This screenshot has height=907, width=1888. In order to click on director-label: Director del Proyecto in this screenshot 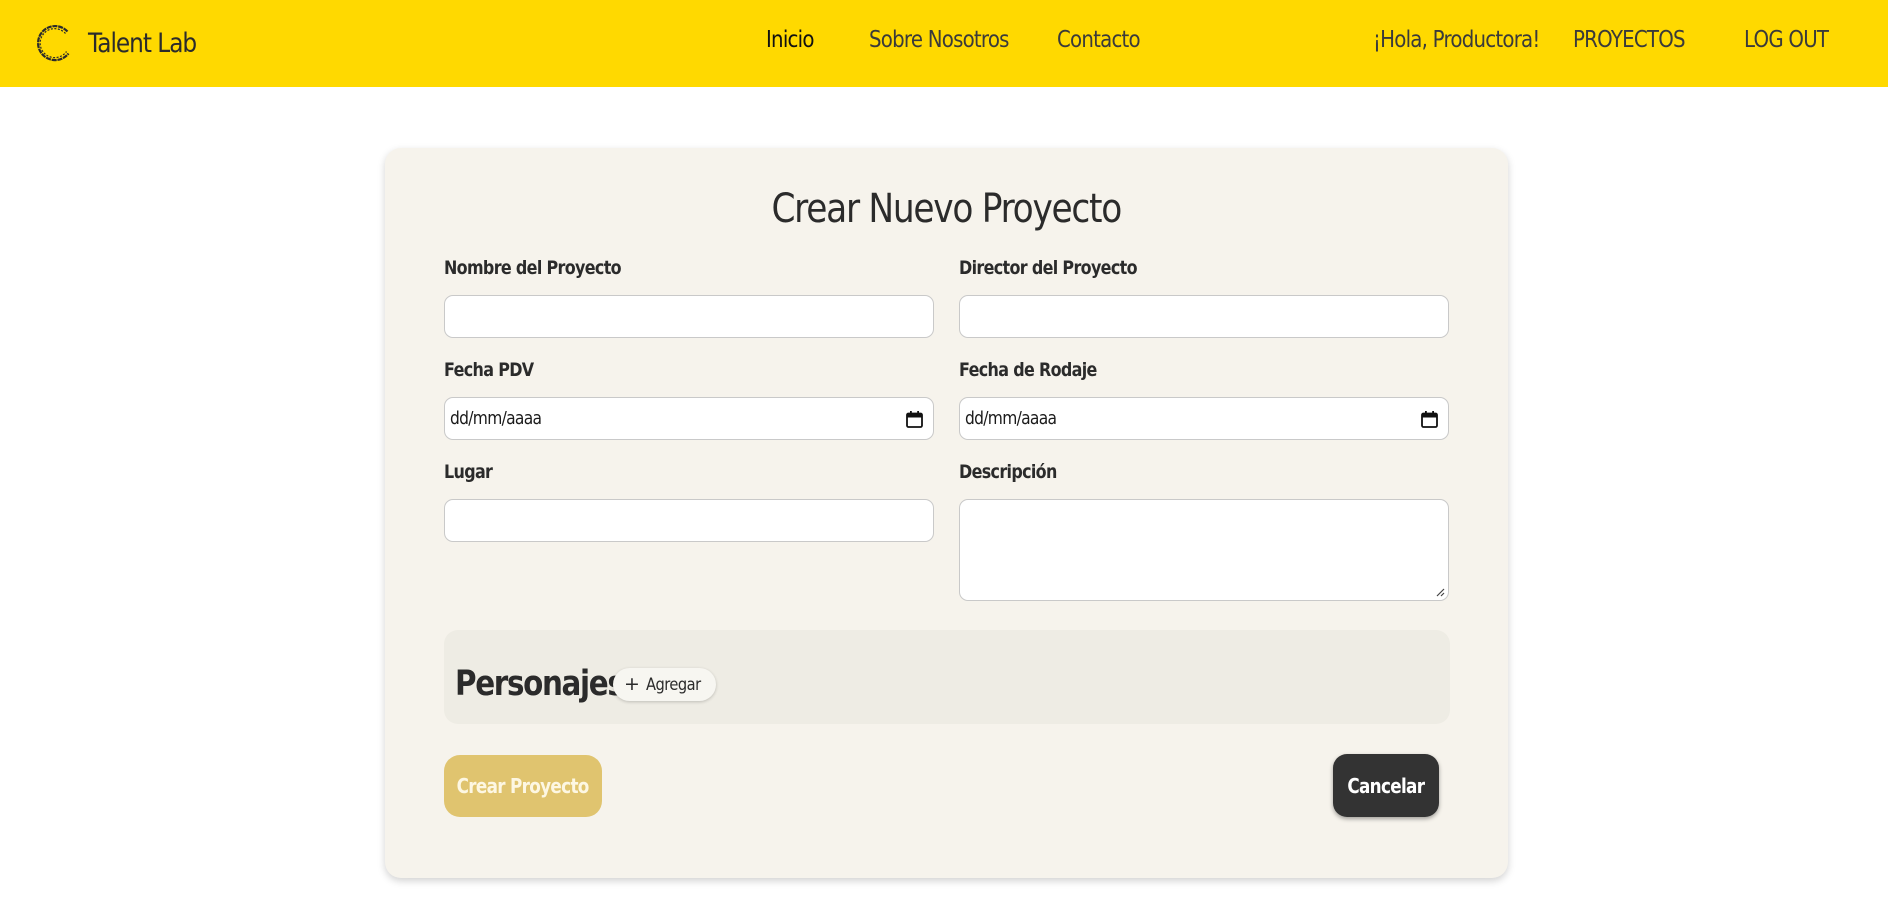, I will do `click(1048, 268)`.